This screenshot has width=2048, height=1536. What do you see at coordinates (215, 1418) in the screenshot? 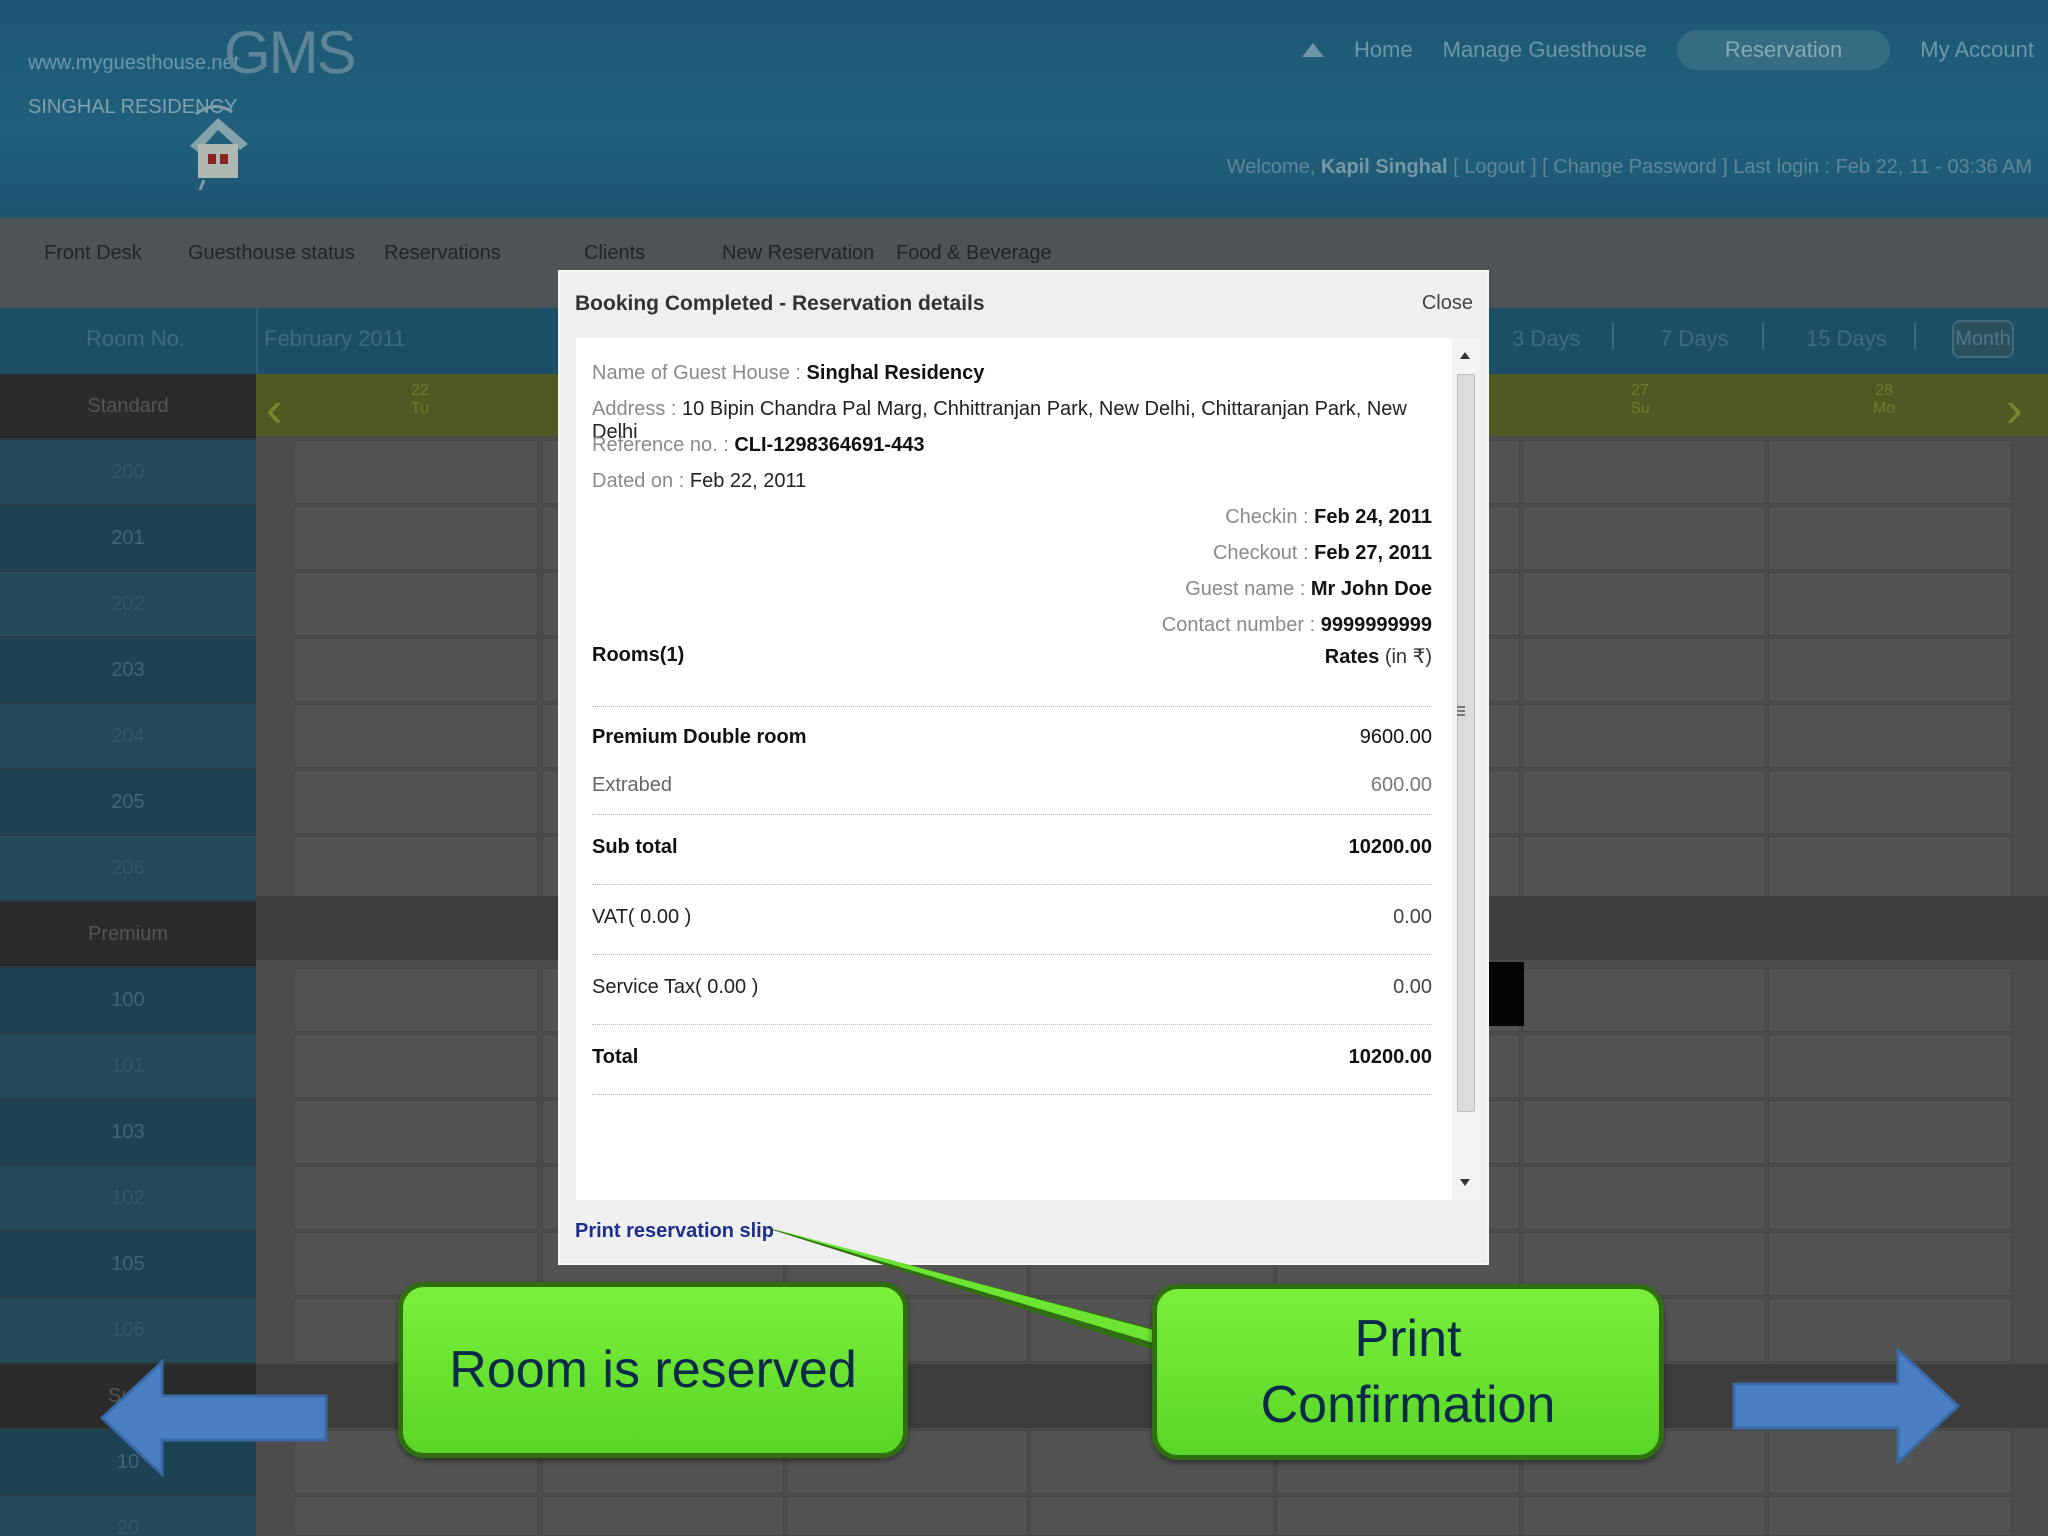
I see `arrow-left-icon` at bounding box center [215, 1418].